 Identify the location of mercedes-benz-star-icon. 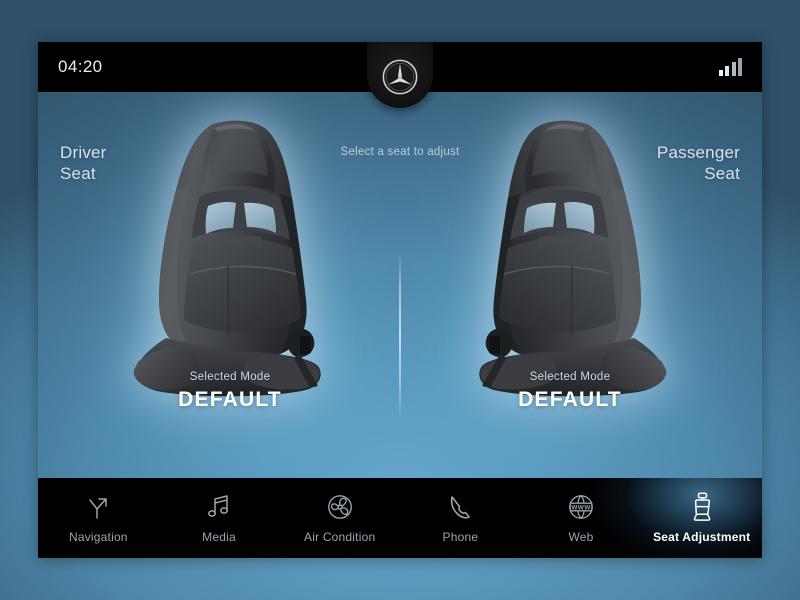
(400, 75).